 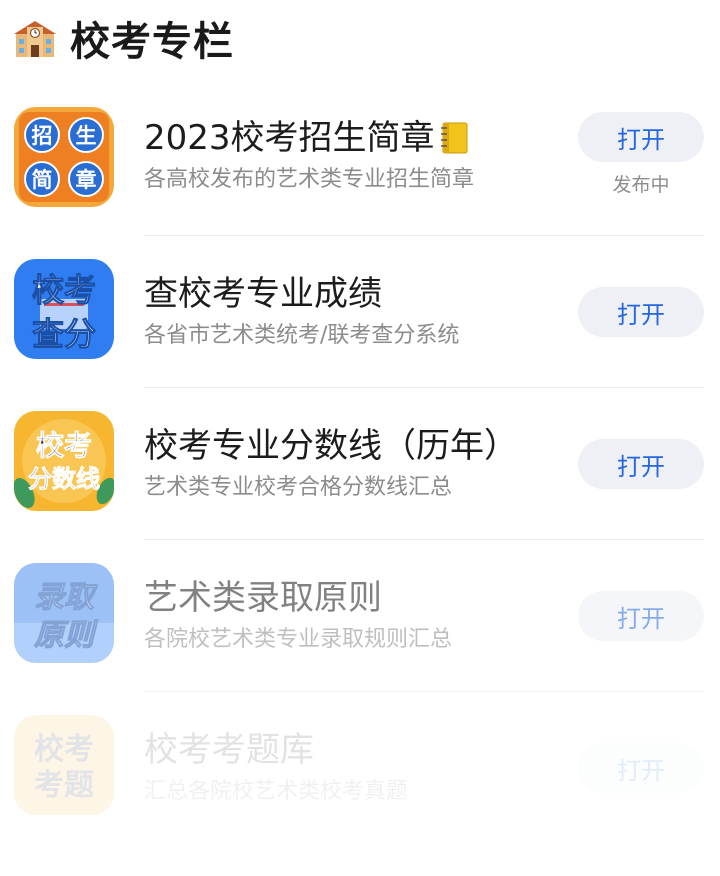 I want to click on item-title-text: 2023校考招生简章, so click(x=289, y=138).